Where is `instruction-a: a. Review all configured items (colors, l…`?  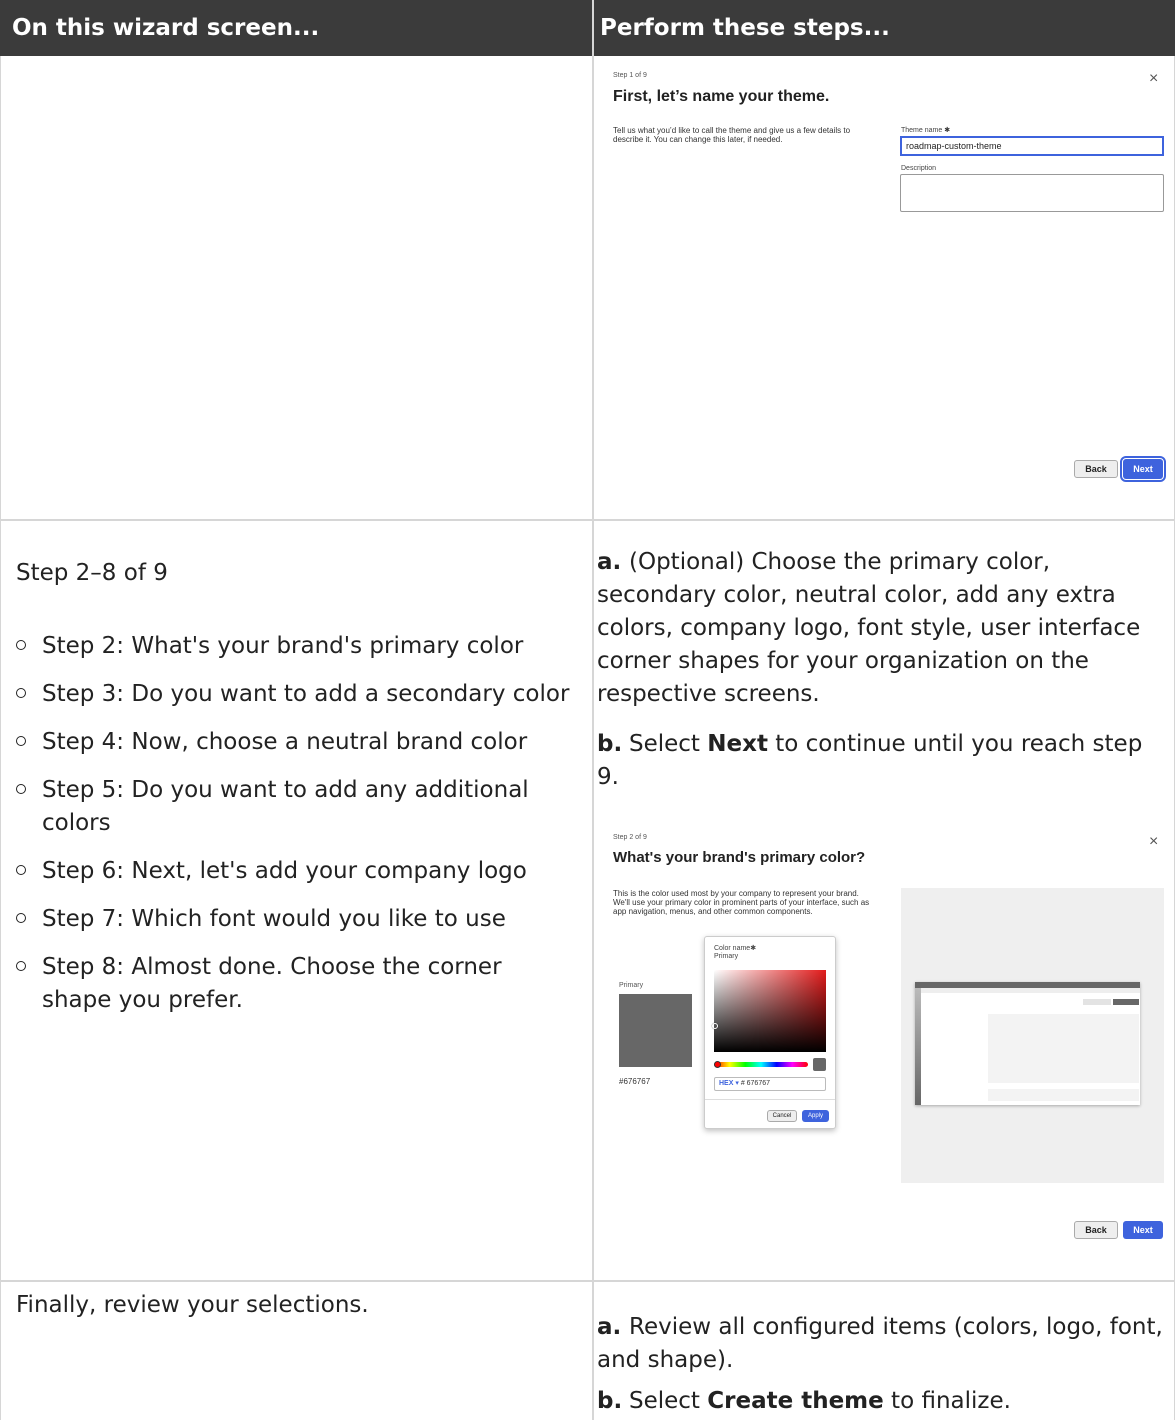 instruction-a: a. Review all configured items (colors, l… is located at coordinates (882, 1344).